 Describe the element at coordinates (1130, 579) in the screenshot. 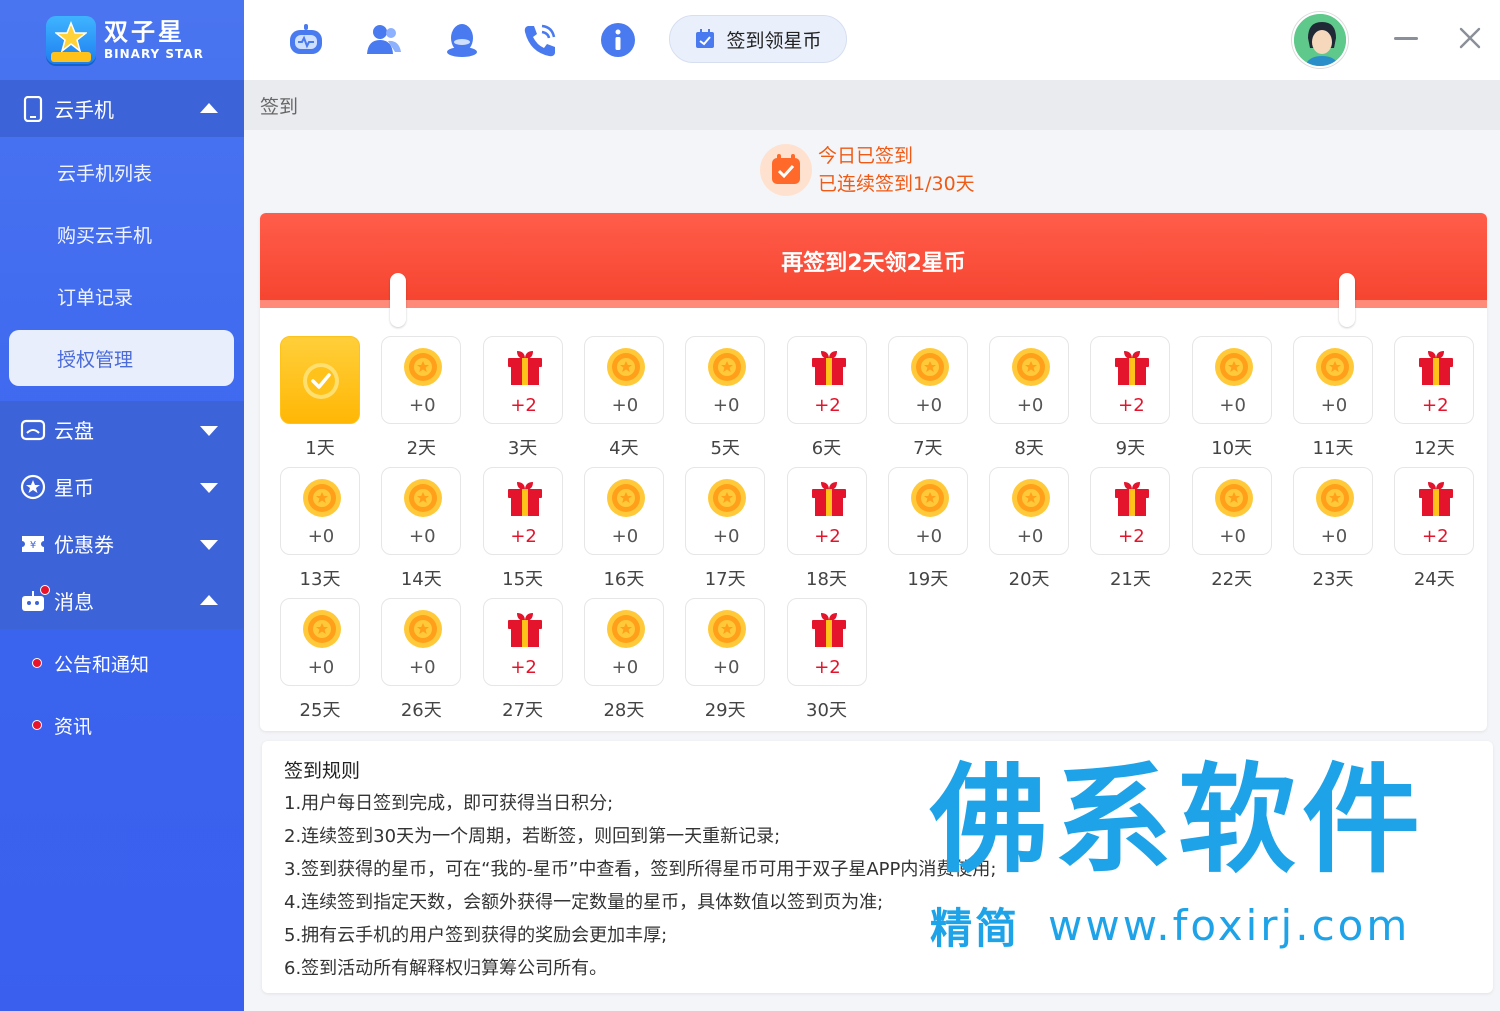

I see `day-label: 21天` at that location.